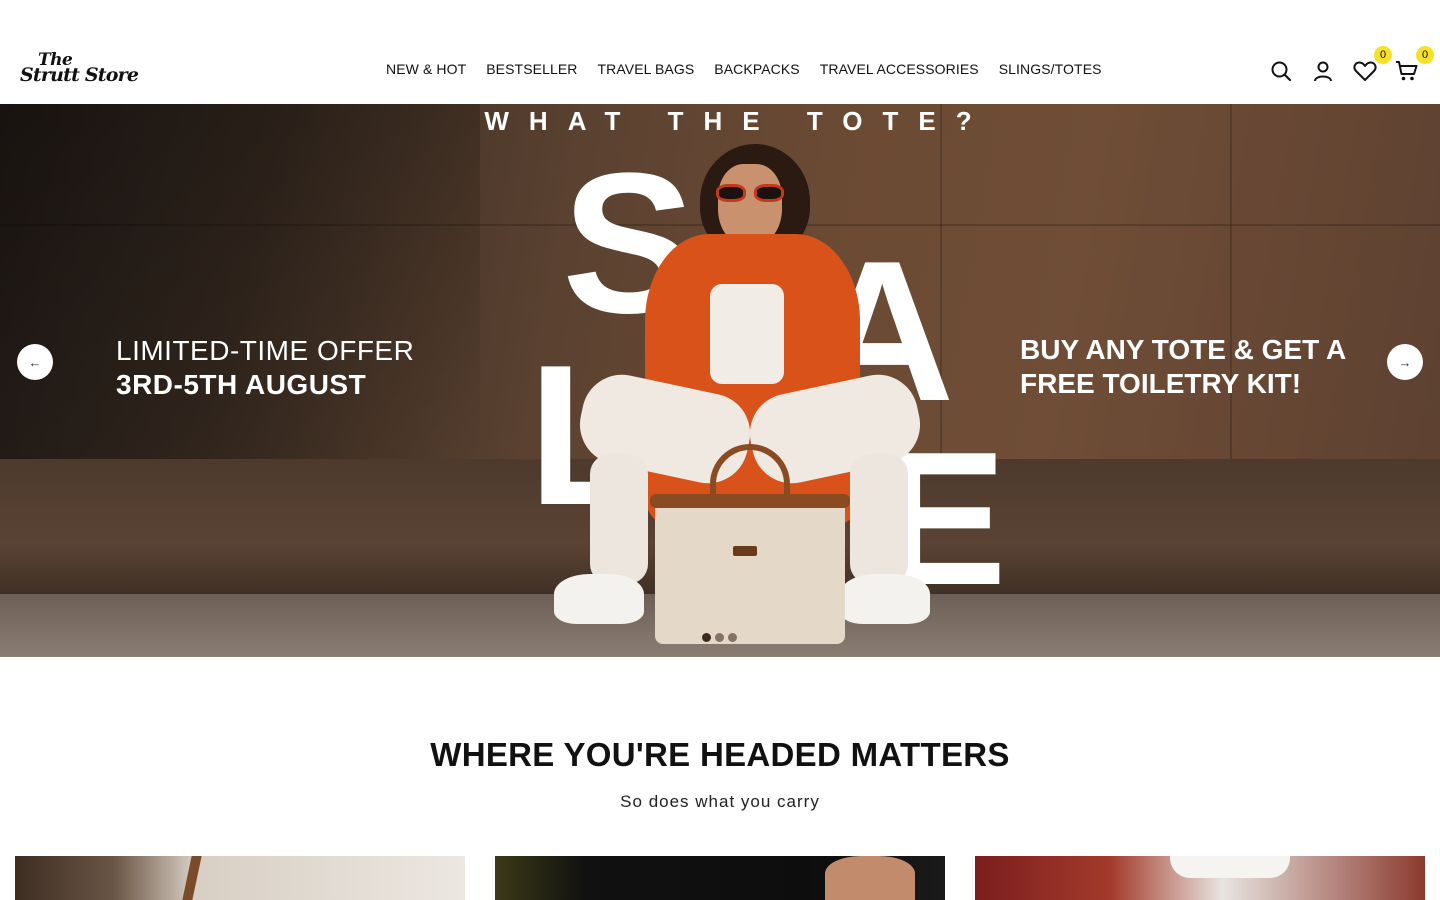 The image size is (1440, 900). I want to click on section-title: WHERE YOU'RE HEADED MATTERS, so click(720, 754).